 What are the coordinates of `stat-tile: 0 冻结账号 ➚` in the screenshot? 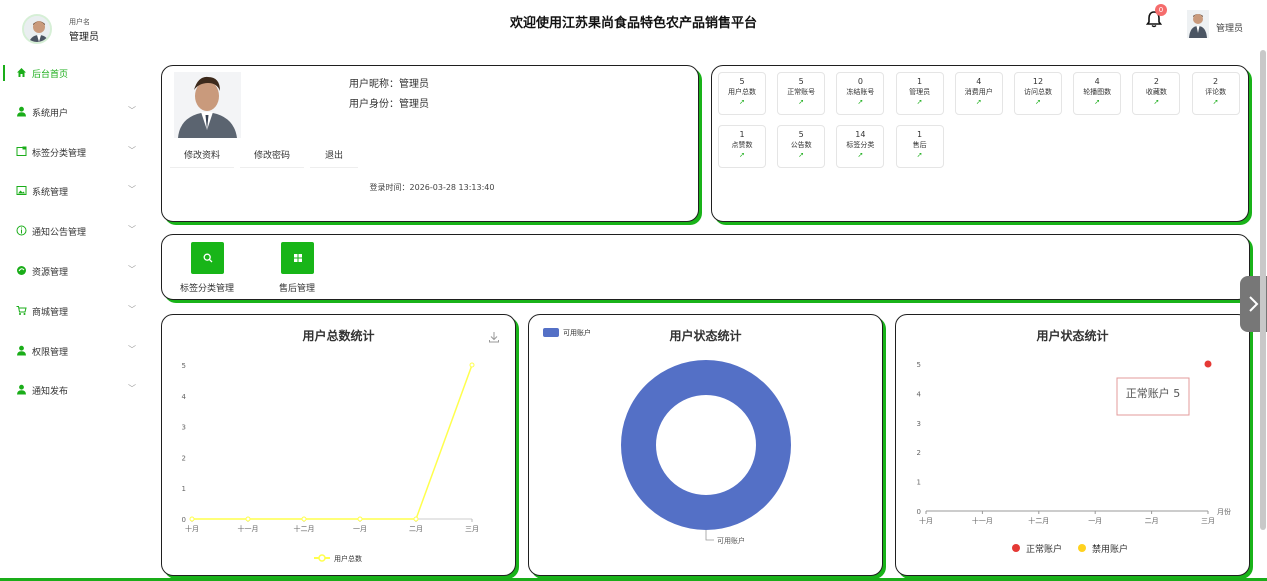 It's located at (860, 93).